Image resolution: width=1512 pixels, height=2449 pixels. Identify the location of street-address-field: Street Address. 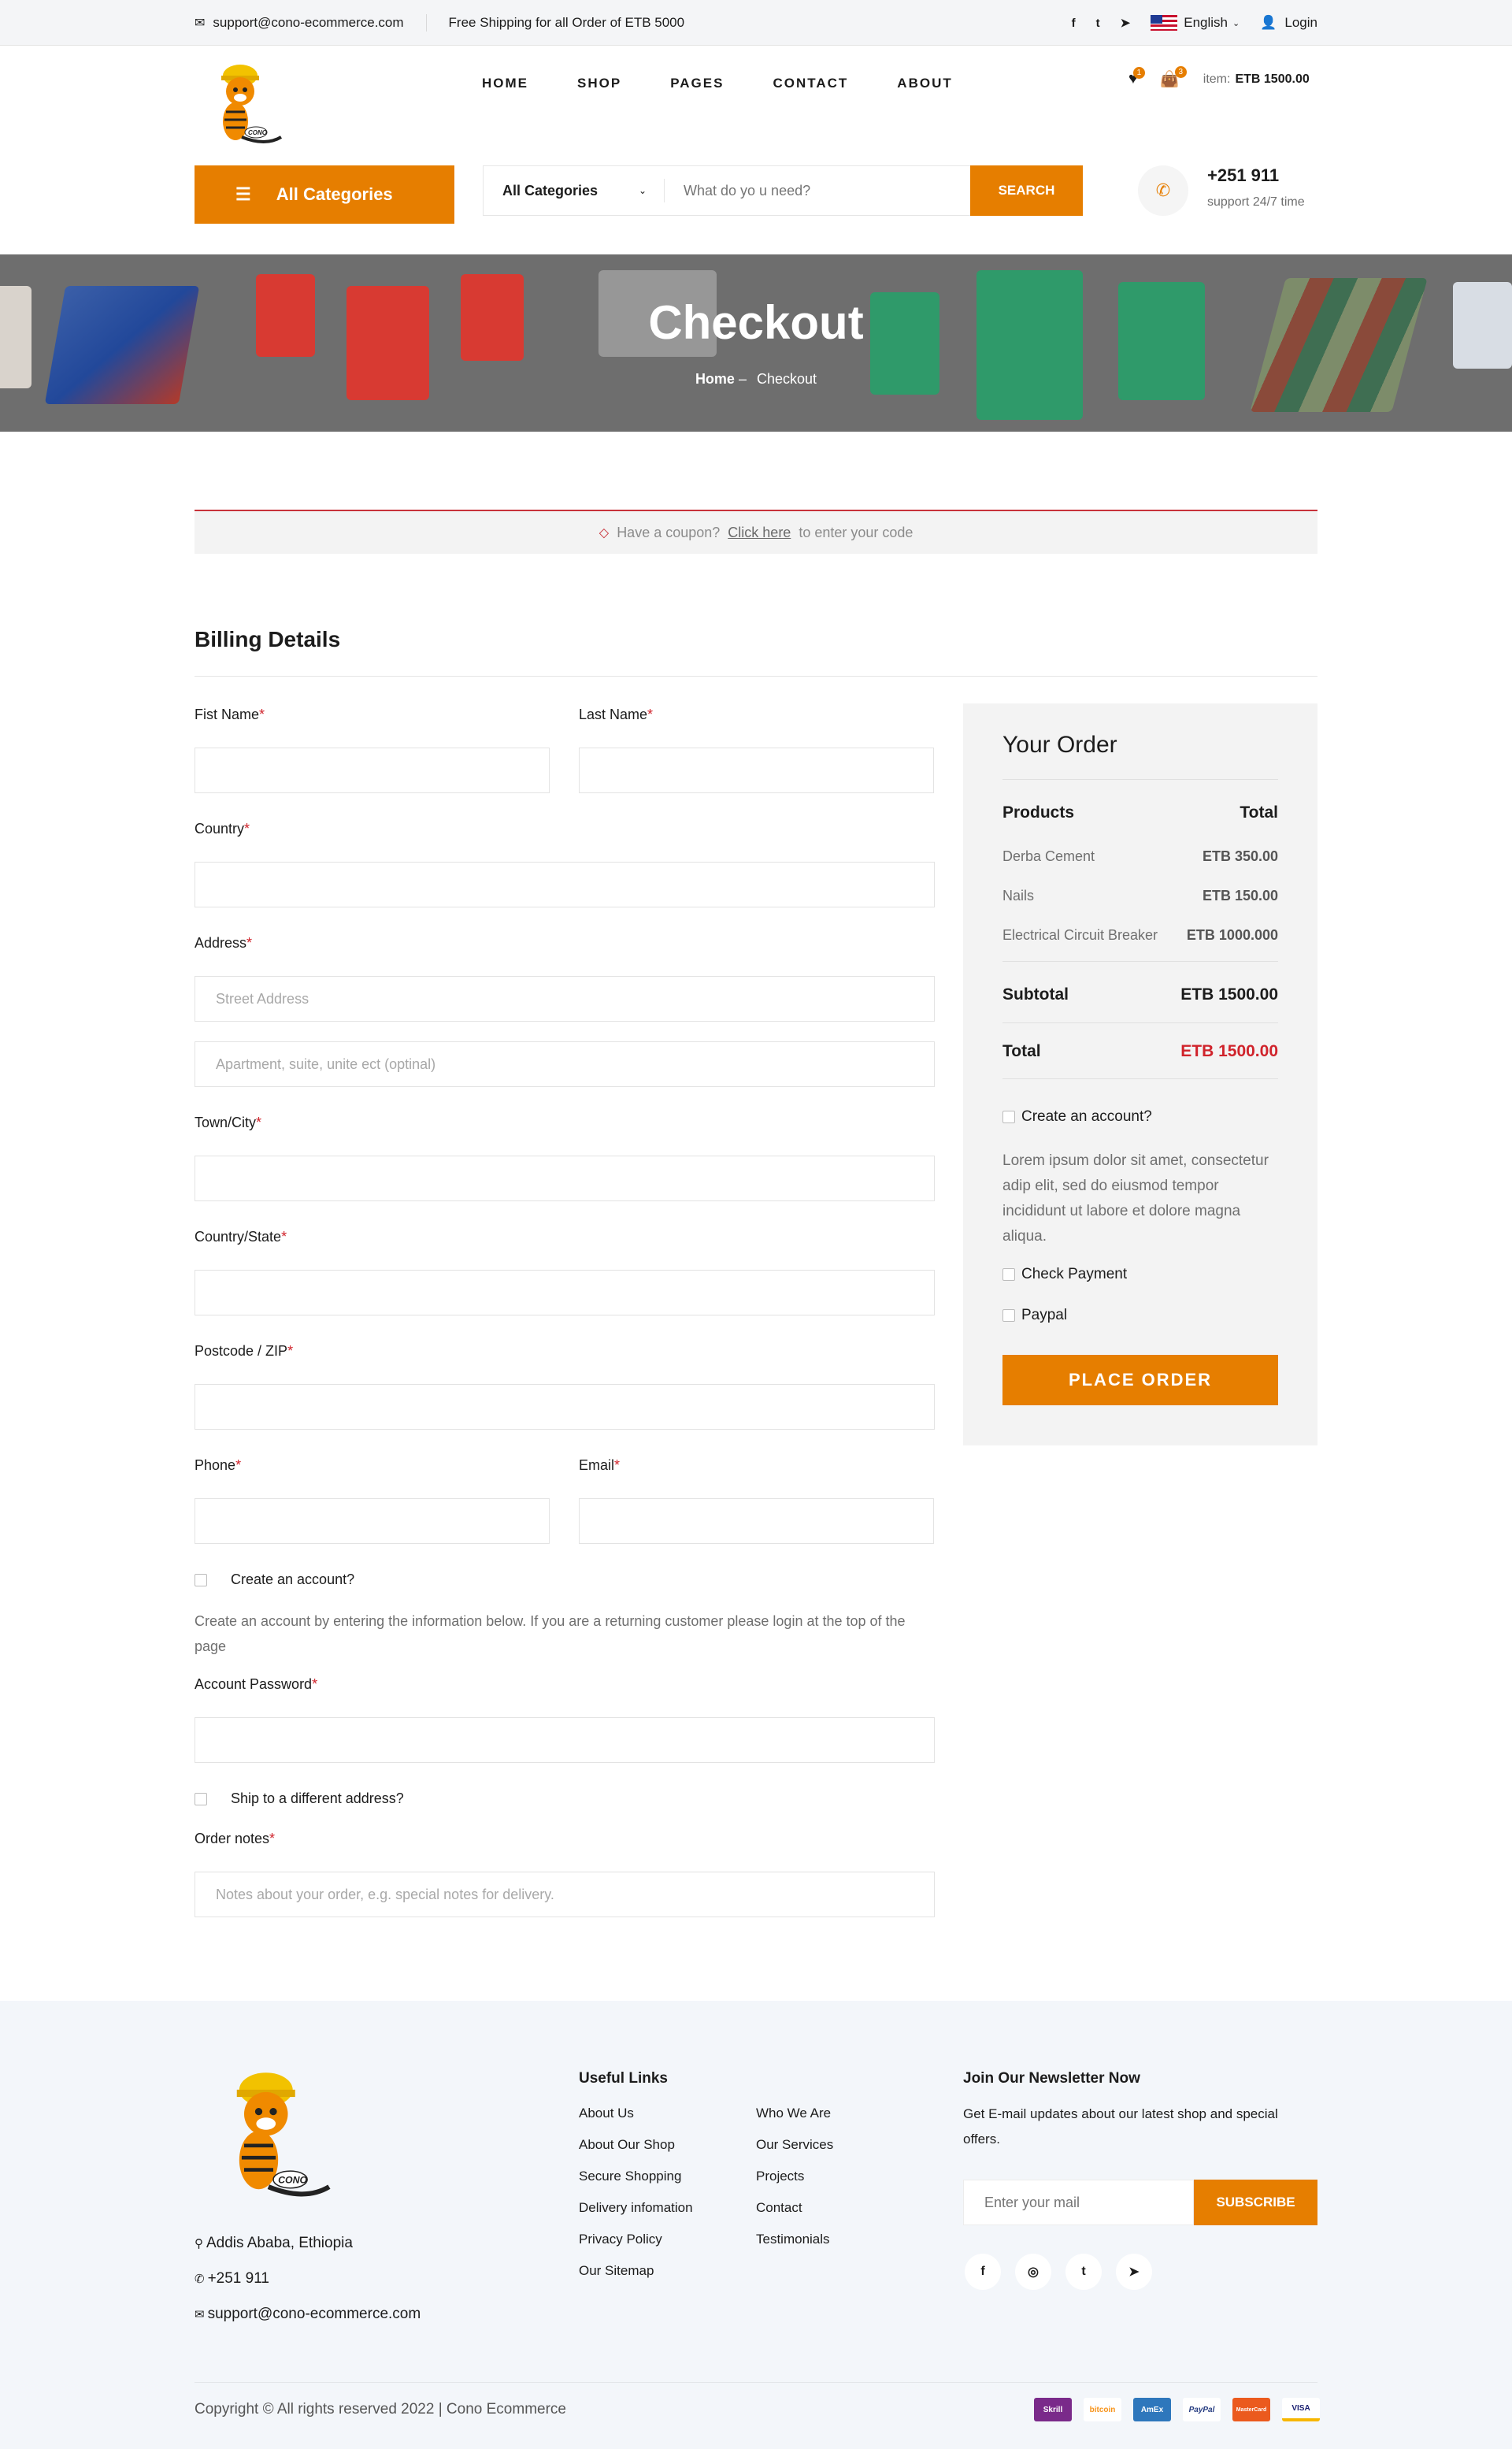
(565, 999).